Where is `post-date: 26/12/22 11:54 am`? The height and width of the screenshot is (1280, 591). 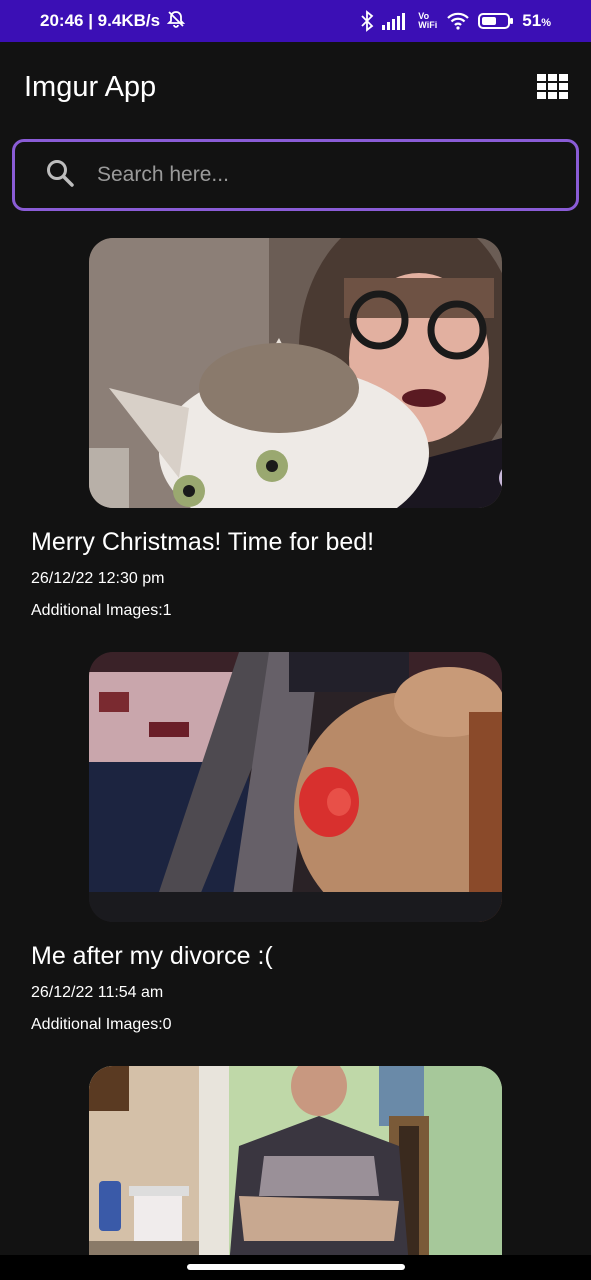
post-date: 26/12/22 11:54 am is located at coordinates (97, 992).